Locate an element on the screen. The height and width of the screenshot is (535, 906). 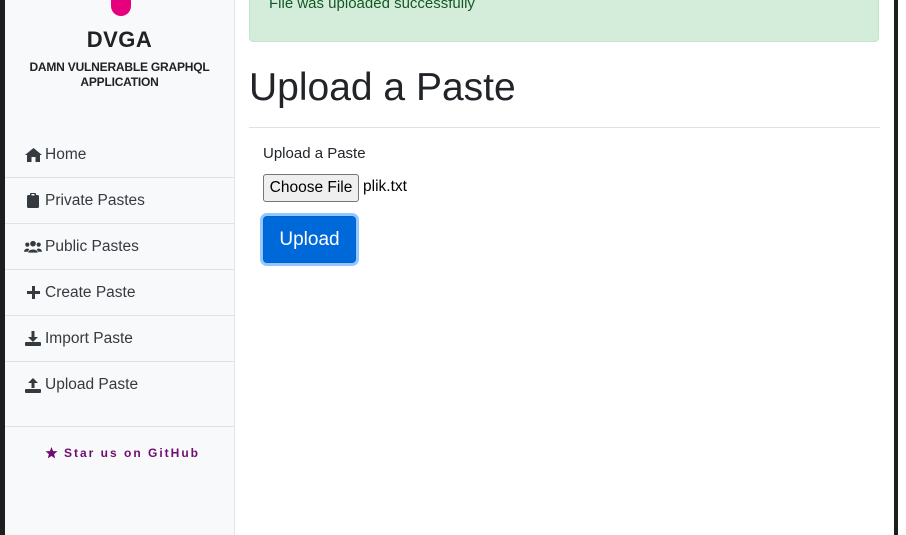
sidebar-item-import-paste: Import Paste is located at coordinates (119, 339).